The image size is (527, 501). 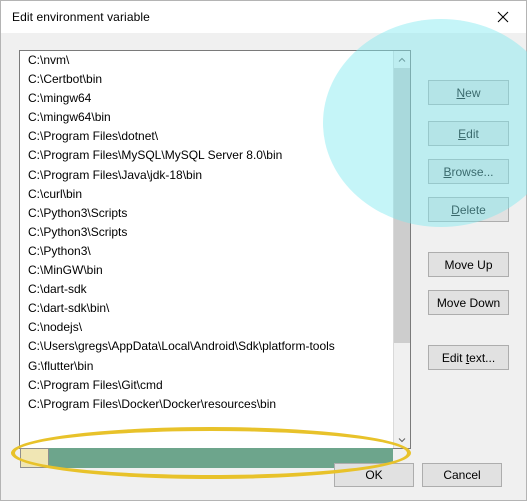 I want to click on delete-button: Delete, so click(x=468, y=209).